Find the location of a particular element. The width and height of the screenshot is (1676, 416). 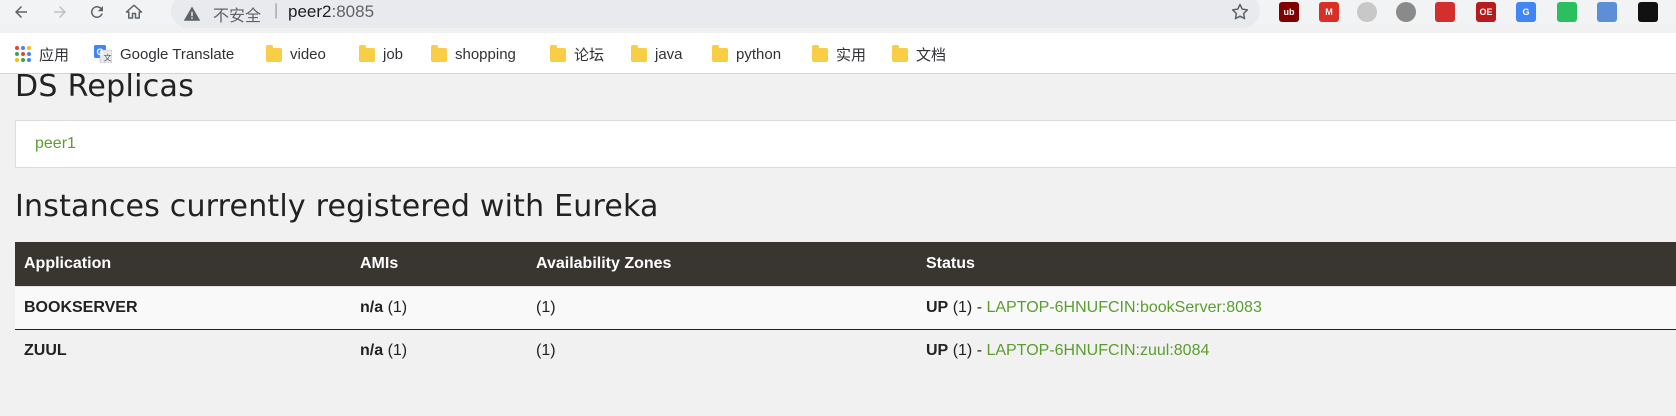

arrow-right-icon is located at coordinates (60, 12).